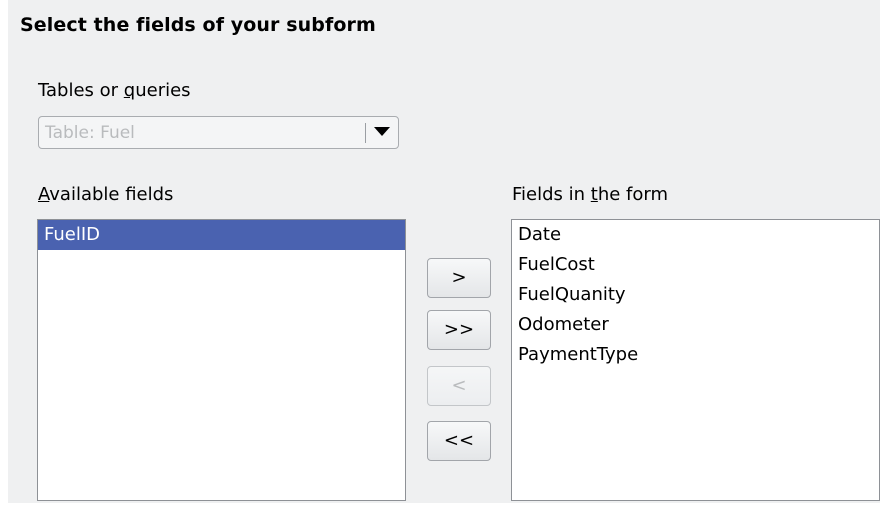  Describe the element at coordinates (695, 355) in the screenshot. I see `form-field-item: PaymentType` at that location.